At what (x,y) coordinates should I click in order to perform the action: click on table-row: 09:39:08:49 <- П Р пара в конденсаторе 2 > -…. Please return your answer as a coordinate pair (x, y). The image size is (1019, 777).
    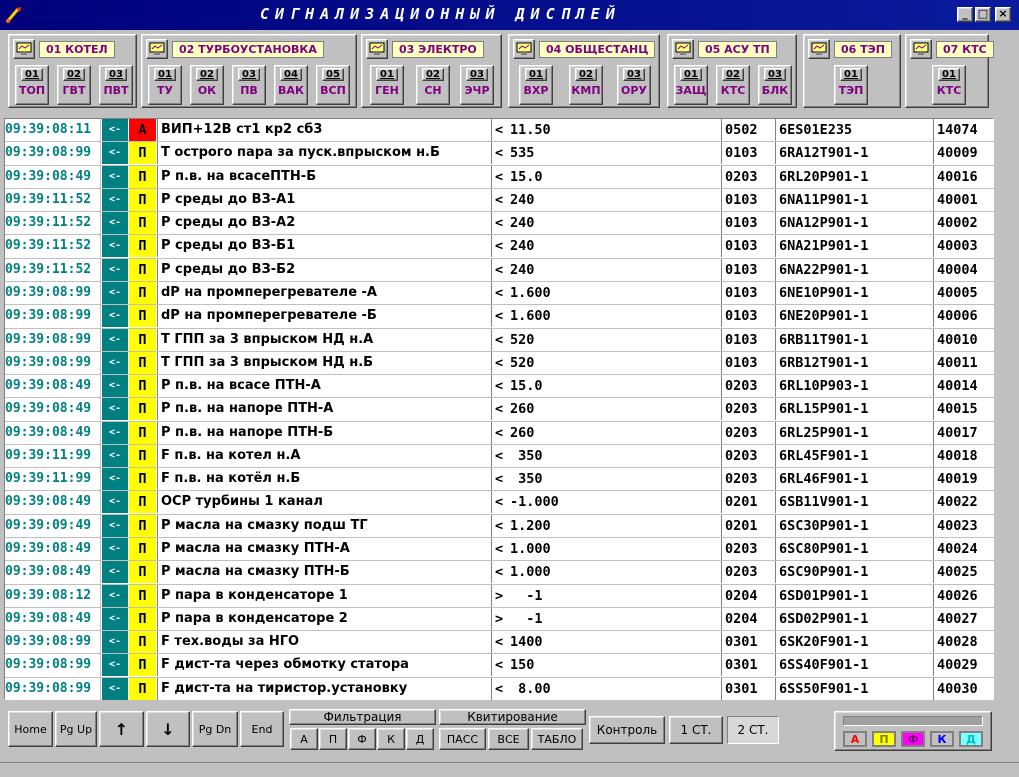
    Looking at the image, I should click on (500, 619).